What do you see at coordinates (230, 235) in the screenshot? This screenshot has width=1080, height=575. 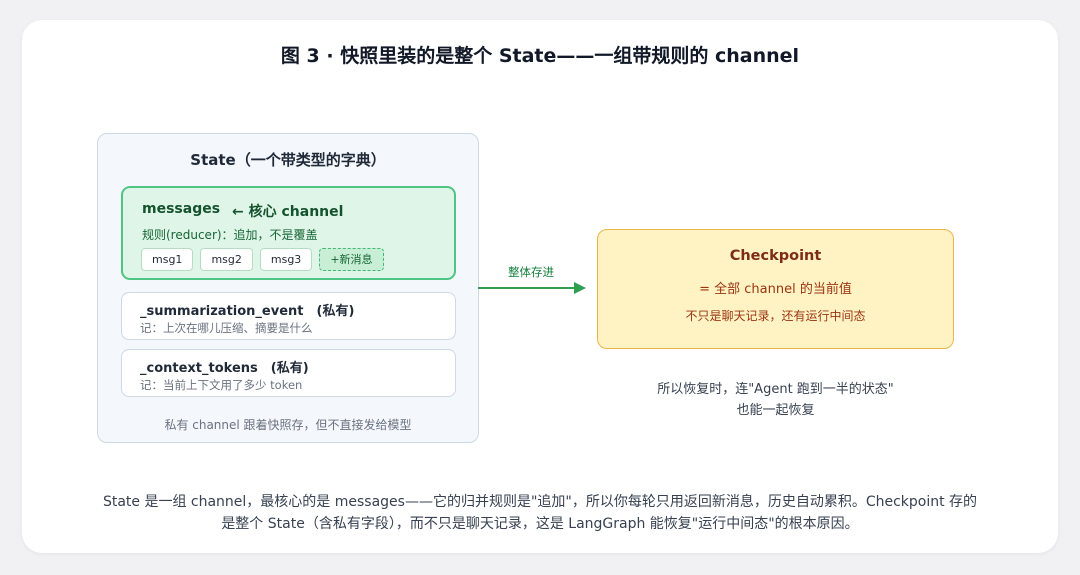 I see `reducer-rule: 规则(reducer)：追加，不是覆盖` at bounding box center [230, 235].